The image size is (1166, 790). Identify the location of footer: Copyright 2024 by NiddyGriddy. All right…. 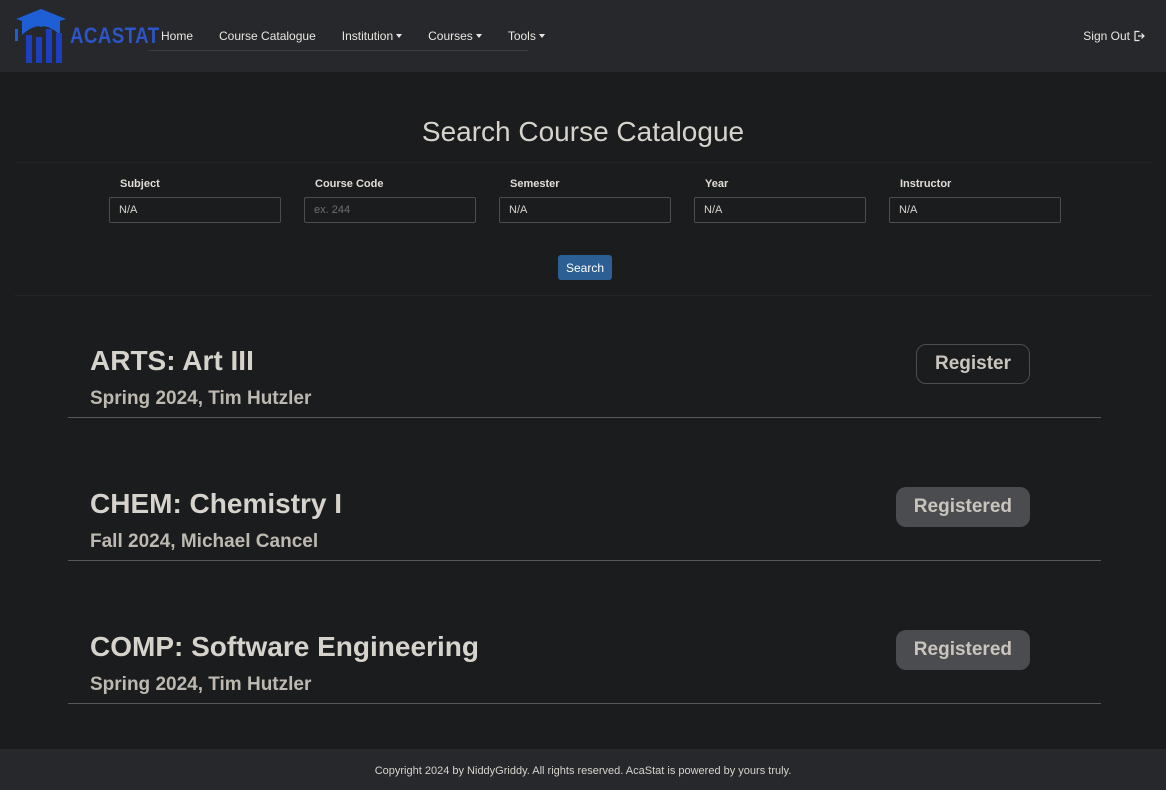
(583, 769).